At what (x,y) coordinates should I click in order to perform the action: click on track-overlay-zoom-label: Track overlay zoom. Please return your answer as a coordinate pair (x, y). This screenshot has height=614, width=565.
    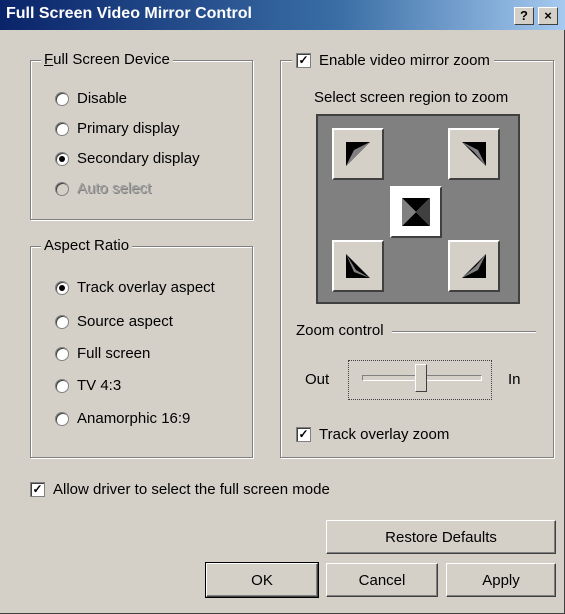
    Looking at the image, I should click on (384, 434).